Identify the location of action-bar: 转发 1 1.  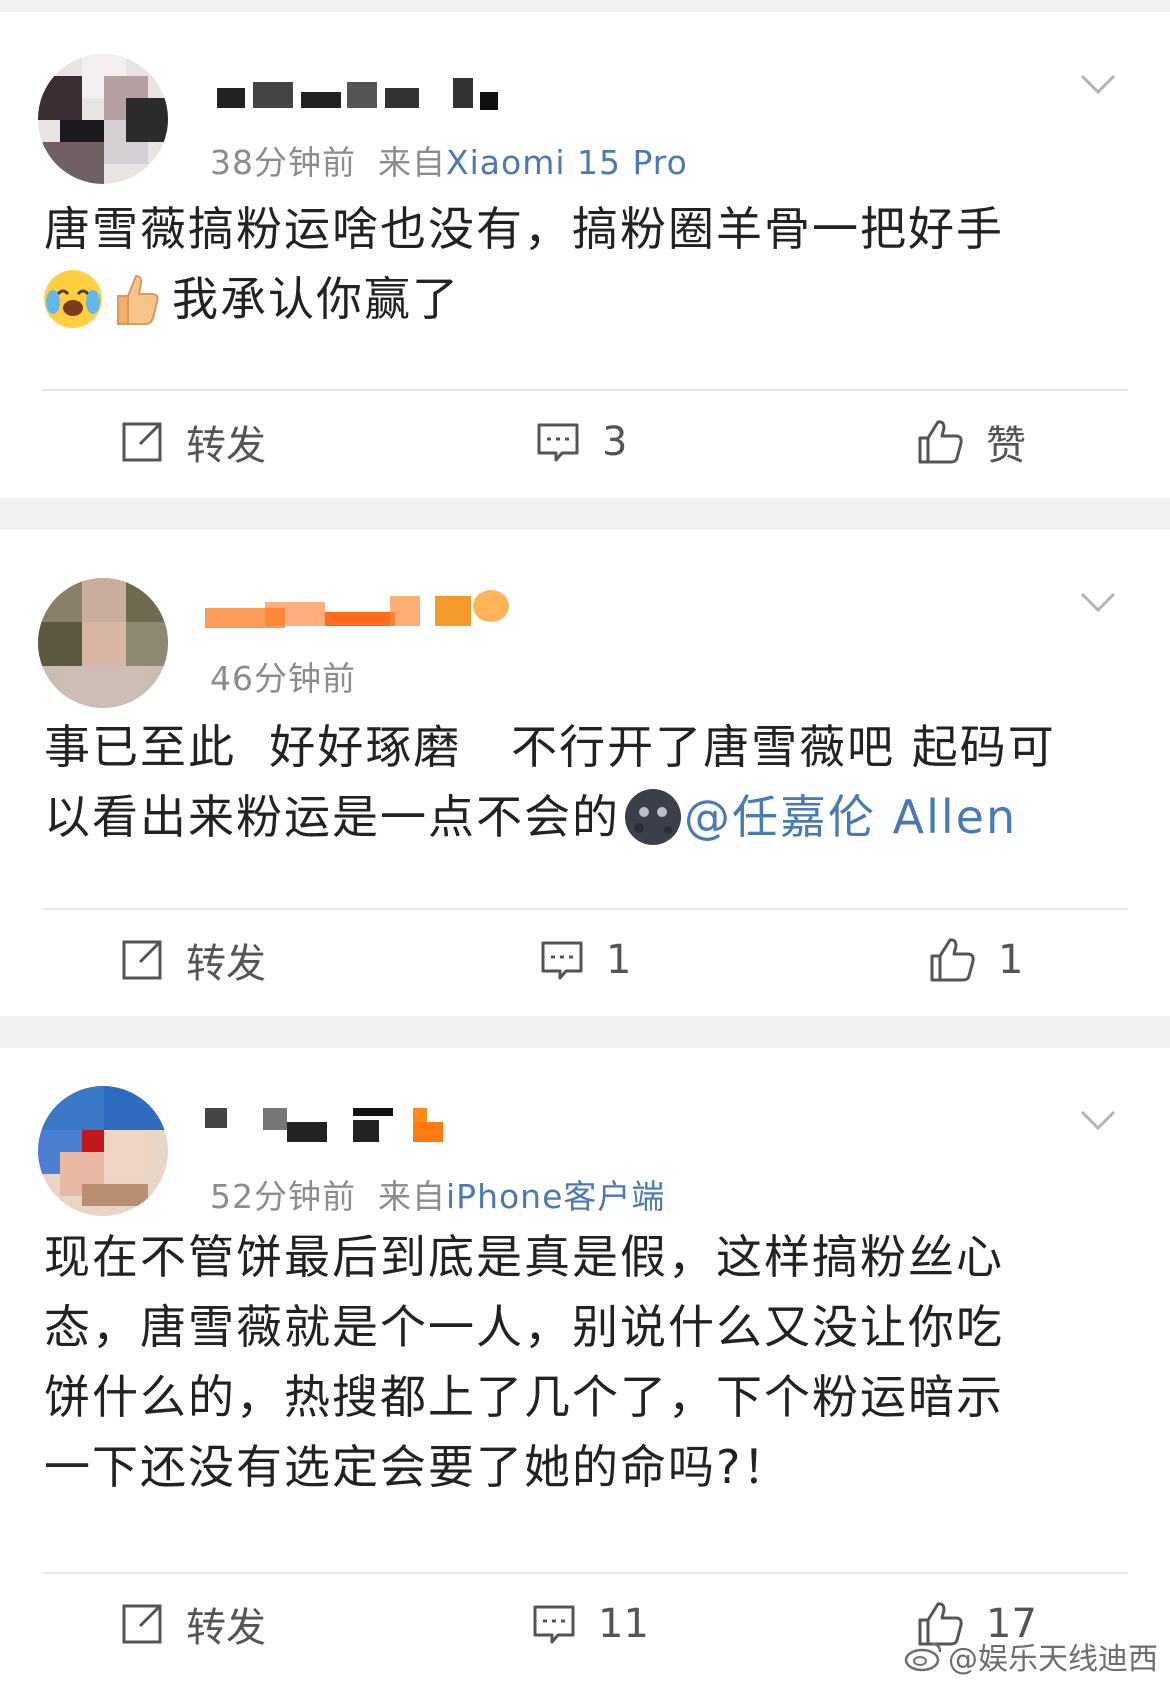
(585, 960).